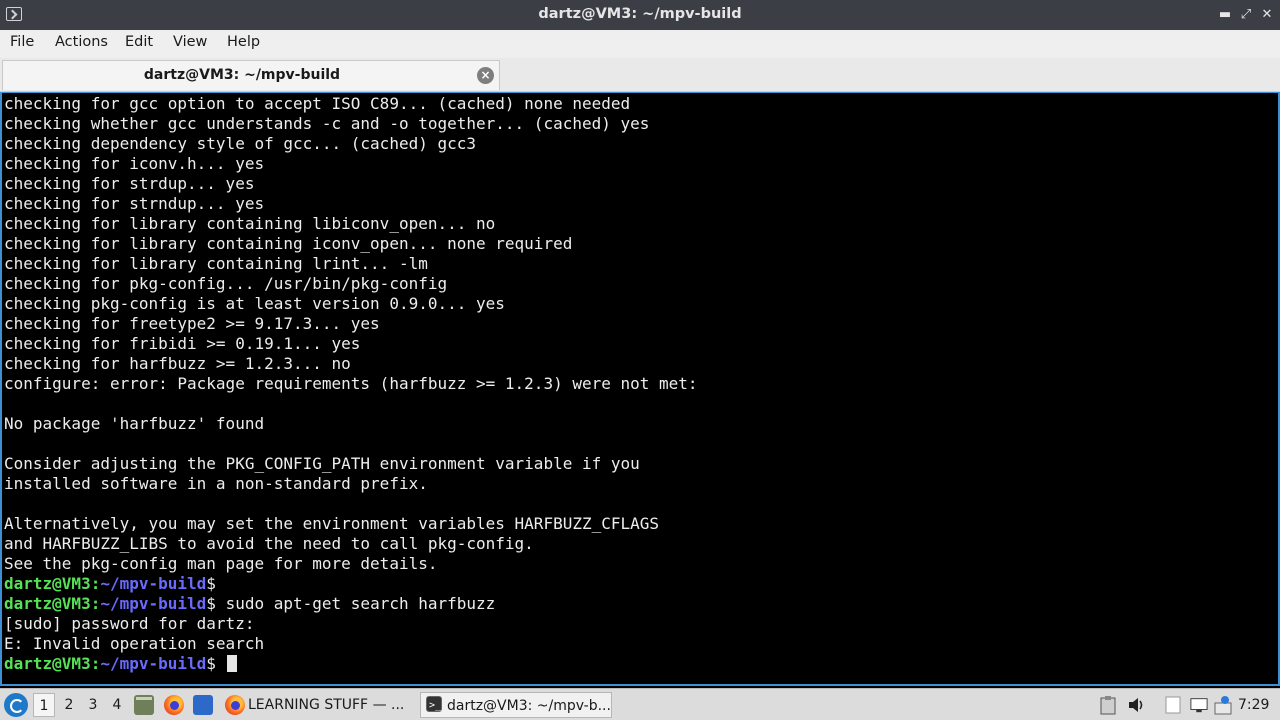  I want to click on terminal-line: [sudo] password for dartz:, so click(129, 623).